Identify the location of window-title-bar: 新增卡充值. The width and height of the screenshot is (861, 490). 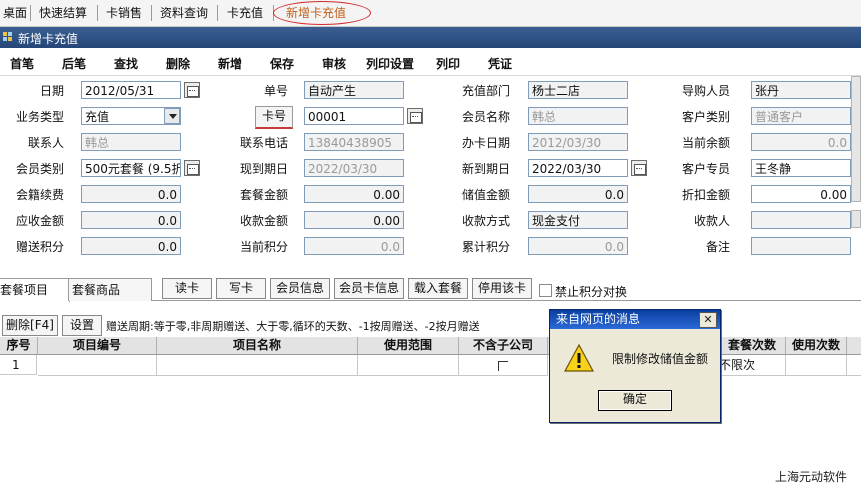
(430, 37).